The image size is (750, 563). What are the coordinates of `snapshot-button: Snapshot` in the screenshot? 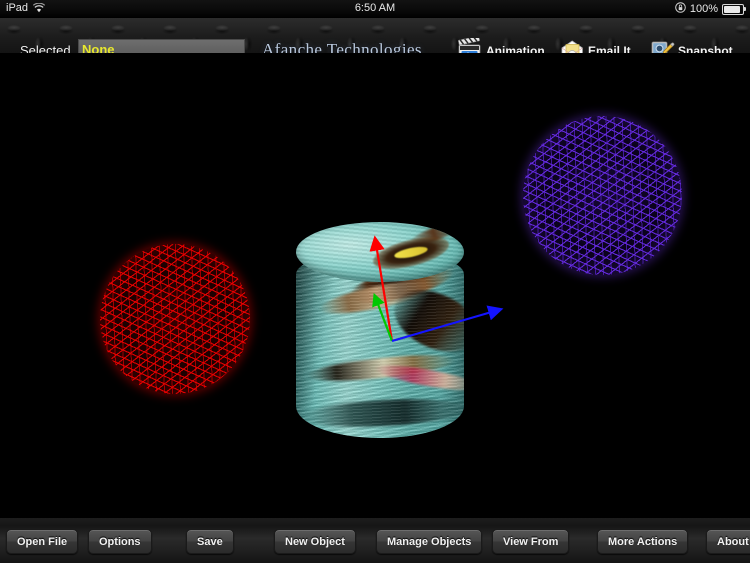 It's located at (691, 45).